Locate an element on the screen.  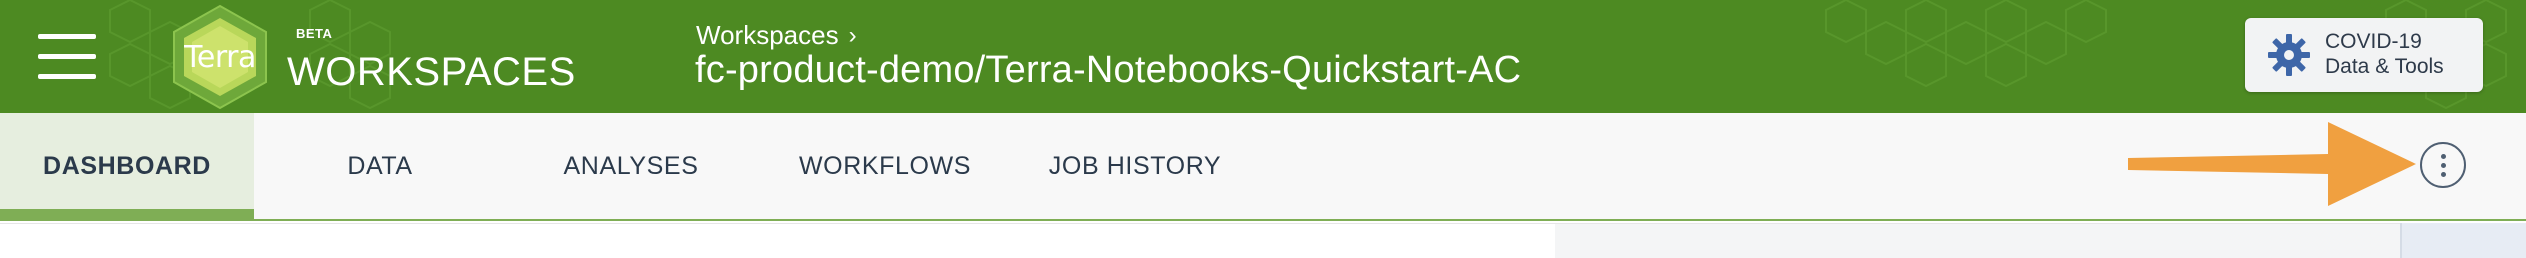
covid-button-line1: COVID-19 is located at coordinates (2373, 41).